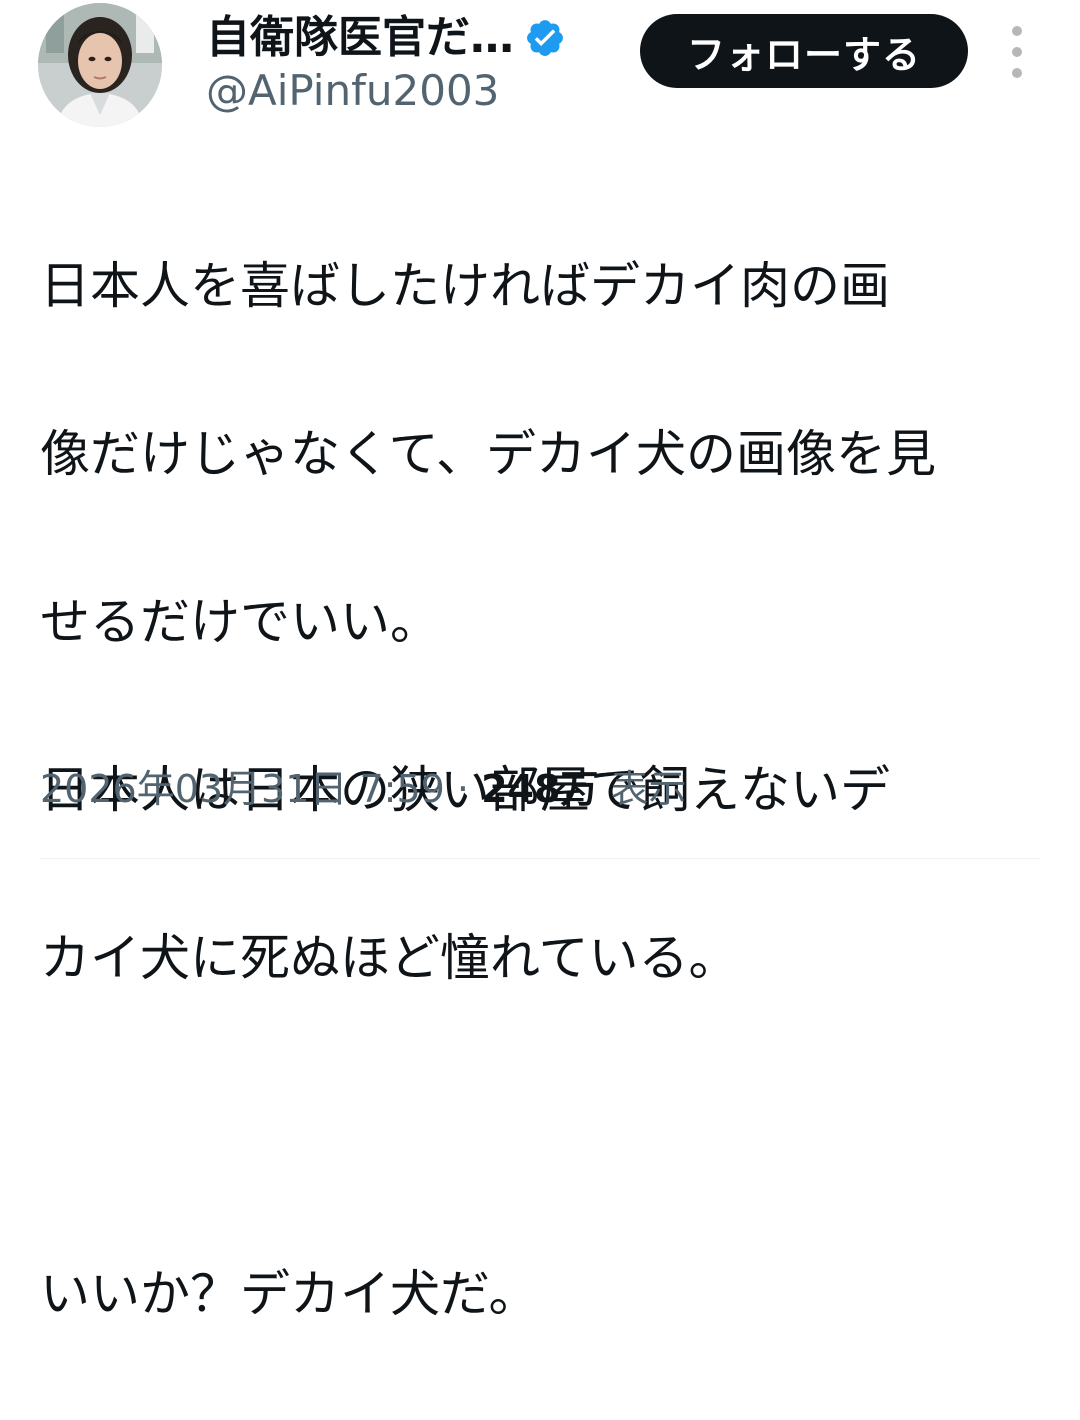 The image size is (1080, 1420). I want to click on tweet-line: 日本人を喜ばしたければデカイ肉の画, so click(465, 286).